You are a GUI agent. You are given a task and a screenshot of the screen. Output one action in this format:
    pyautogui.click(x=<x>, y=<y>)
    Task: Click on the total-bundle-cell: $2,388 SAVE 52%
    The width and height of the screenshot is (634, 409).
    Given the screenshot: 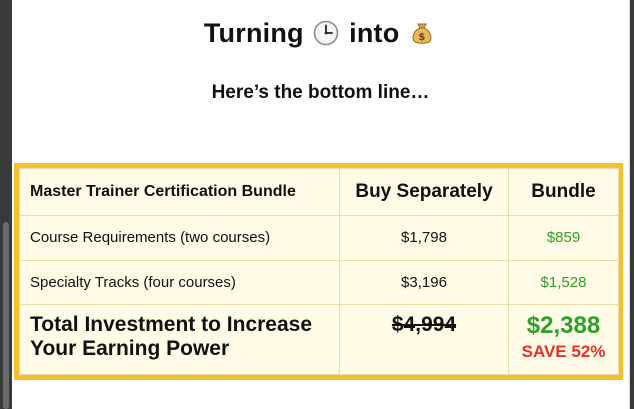 What is the action you would take?
    pyautogui.click(x=563, y=339)
    